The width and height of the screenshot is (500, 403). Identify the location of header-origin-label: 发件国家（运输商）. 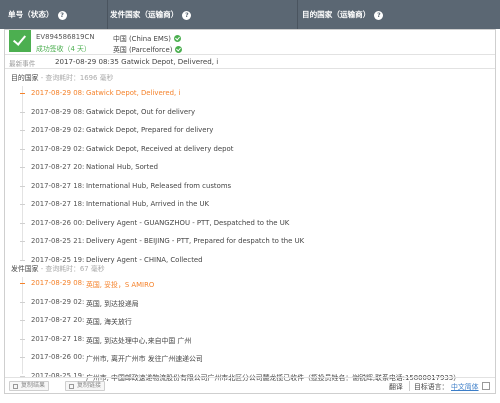
(144, 14).